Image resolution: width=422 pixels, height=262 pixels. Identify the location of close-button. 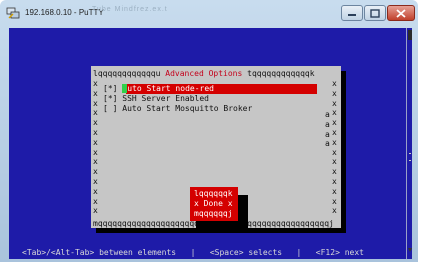
(401, 13).